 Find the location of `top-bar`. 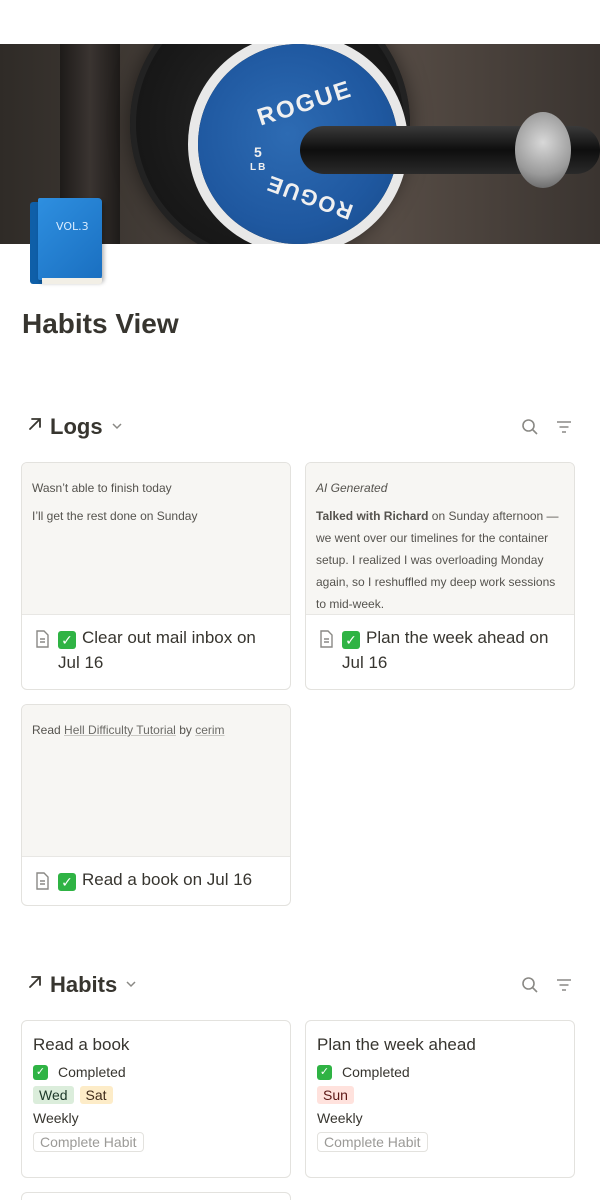

top-bar is located at coordinates (300, 22).